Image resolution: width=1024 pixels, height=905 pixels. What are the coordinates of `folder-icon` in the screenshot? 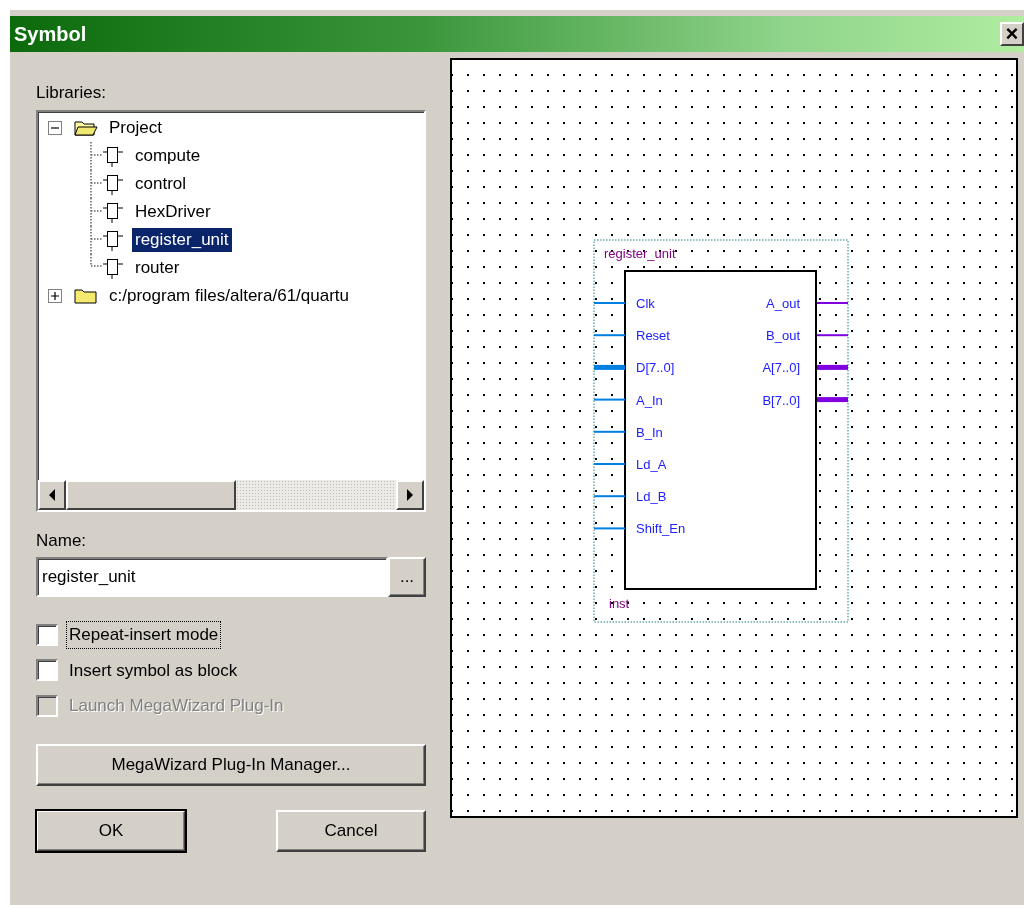 It's located at (86, 295).